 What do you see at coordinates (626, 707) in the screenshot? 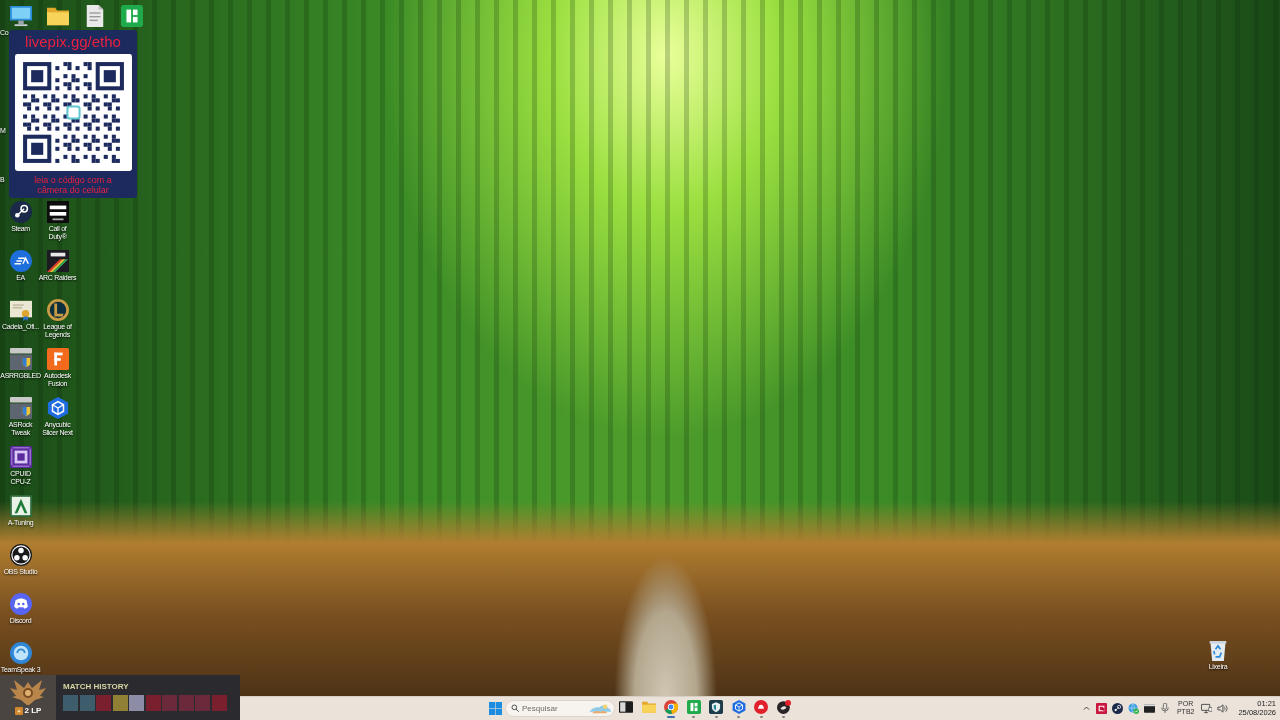
I see `window-icon` at bounding box center [626, 707].